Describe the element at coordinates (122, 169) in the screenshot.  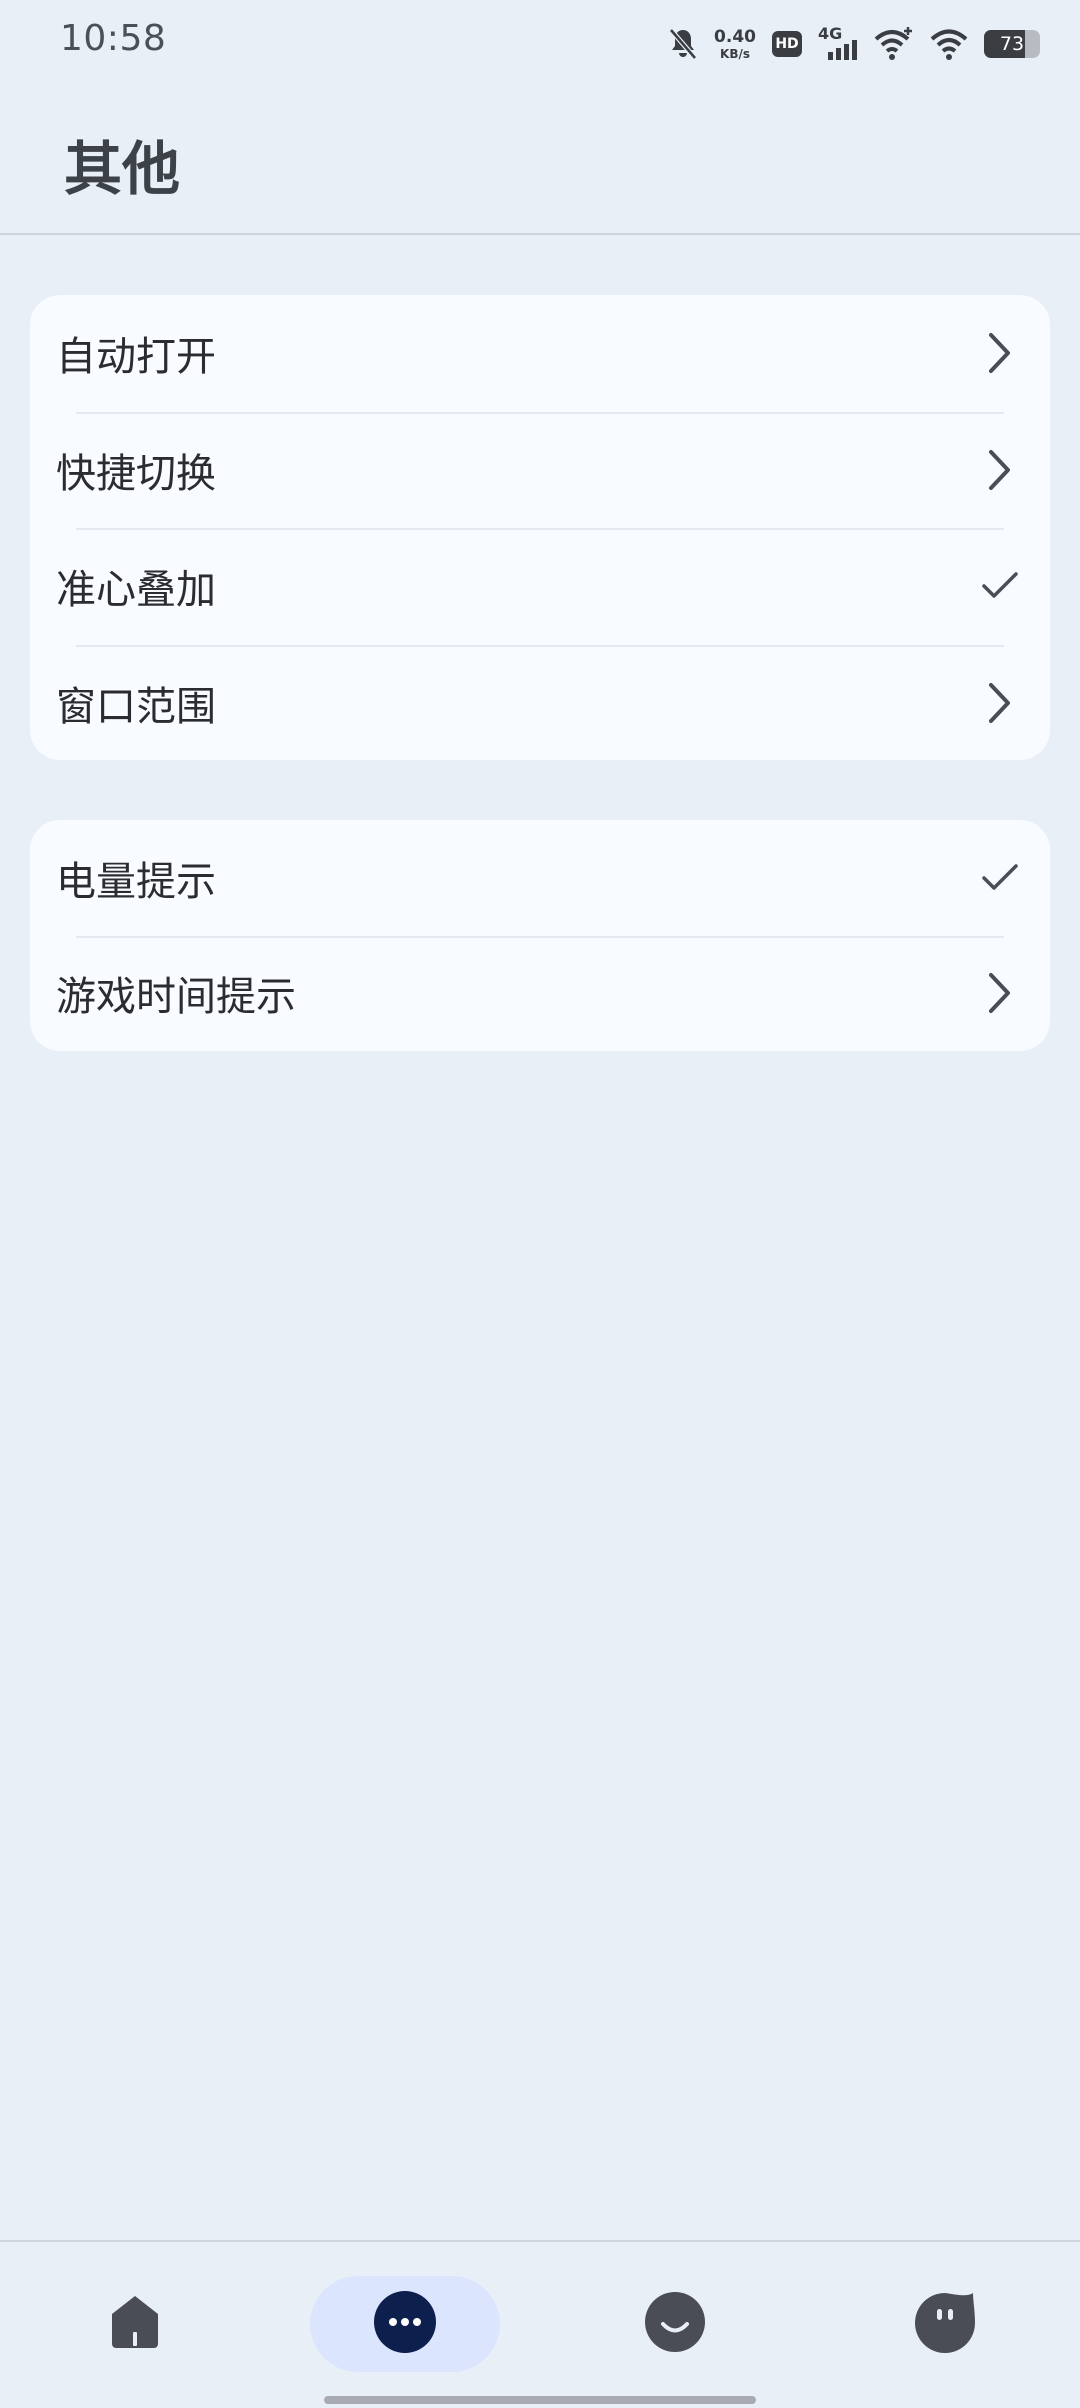
I see `page-title: 其他` at that location.